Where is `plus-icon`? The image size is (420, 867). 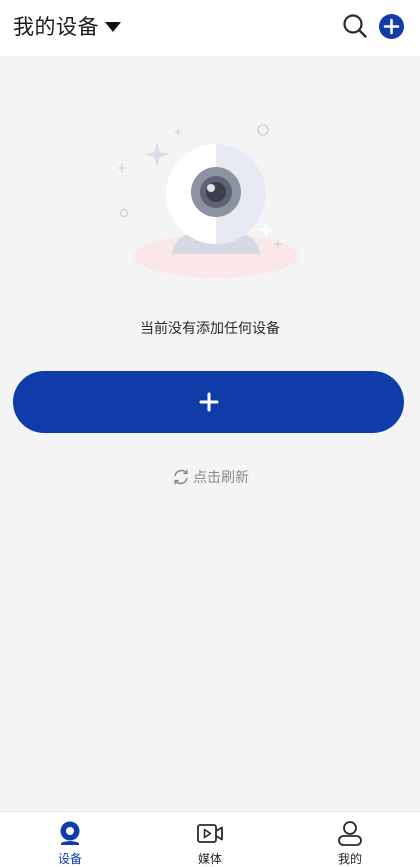
plus-icon is located at coordinates (208, 402).